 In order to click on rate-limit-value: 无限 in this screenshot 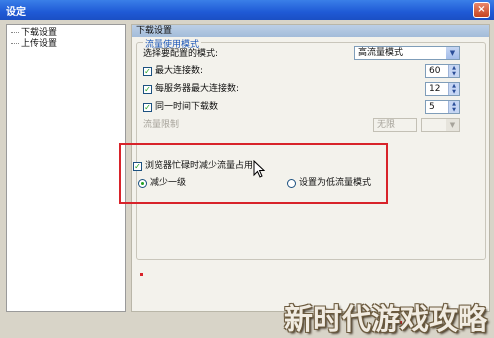, I will do `click(386, 125)`.